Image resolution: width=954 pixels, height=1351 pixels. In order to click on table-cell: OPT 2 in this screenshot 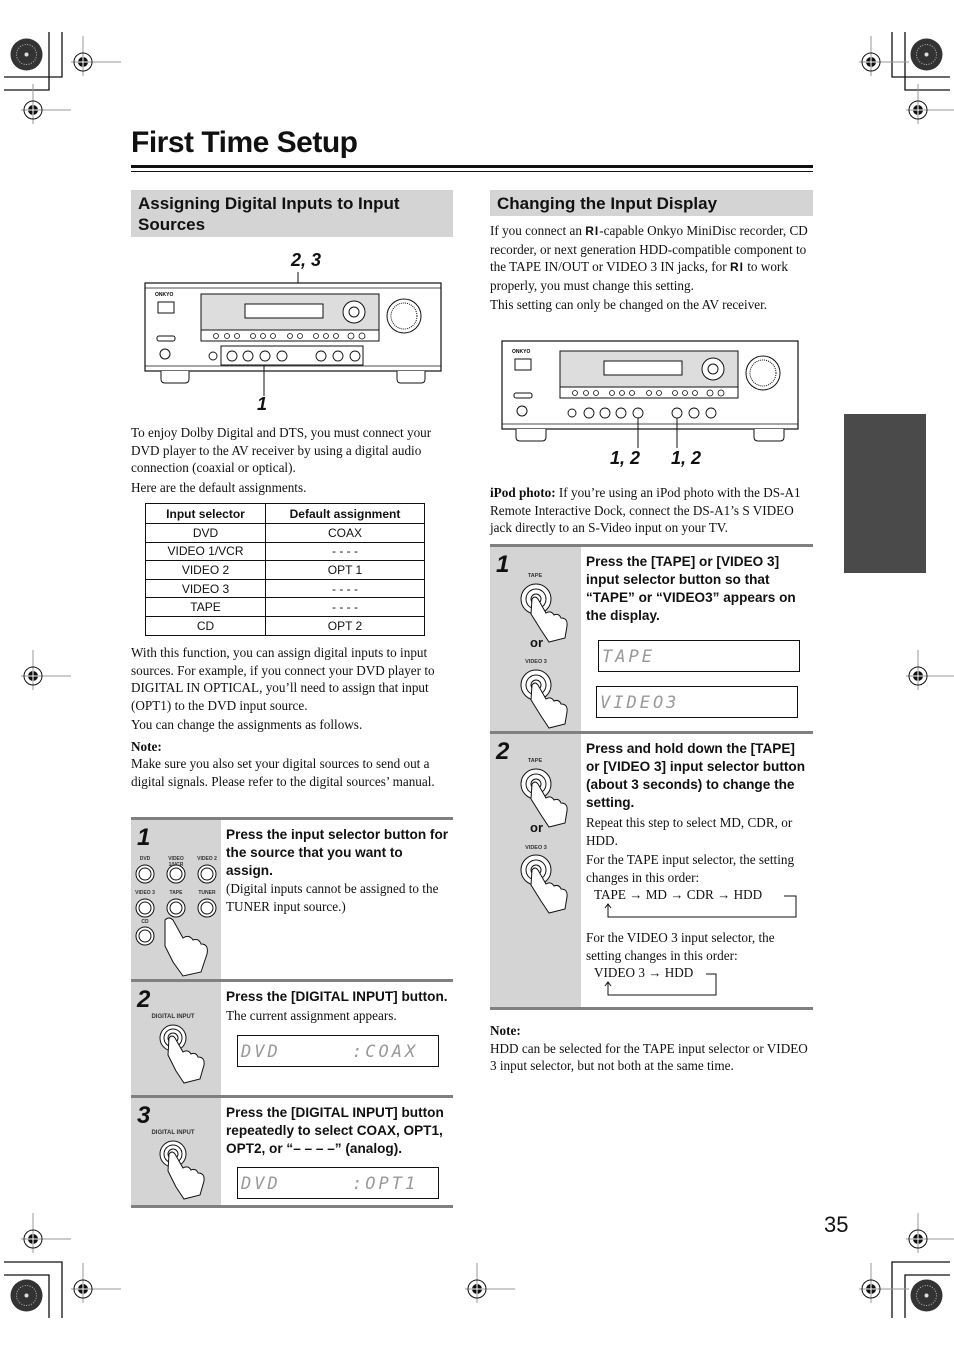, I will do `click(345, 625)`.